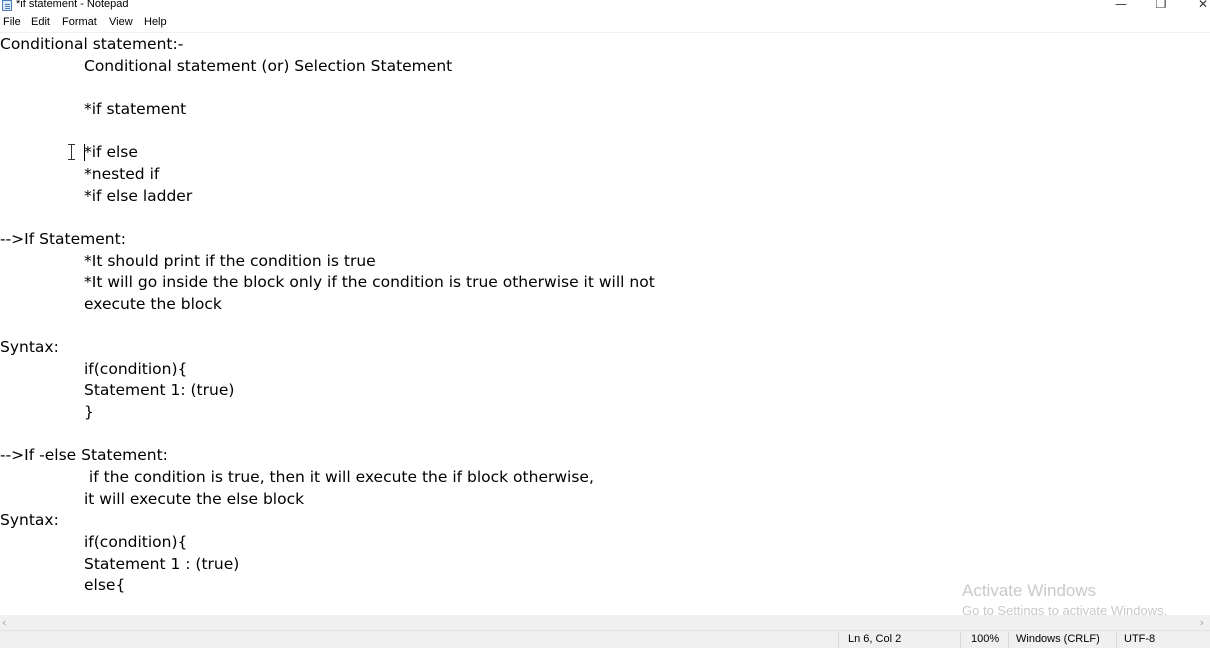  I want to click on text-line: Statement 1: (true), so click(159, 390).